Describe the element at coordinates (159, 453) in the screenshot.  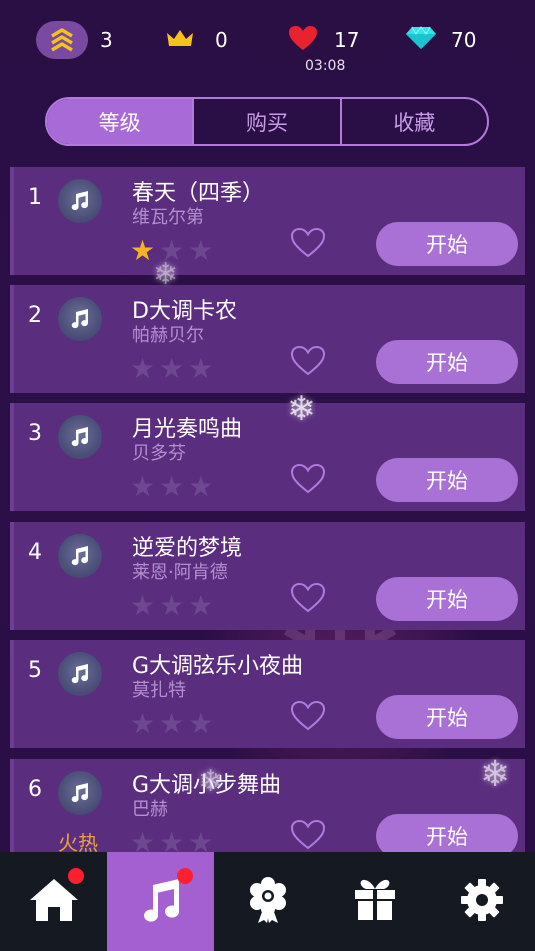
I see `song-composer: 贝多芬` at that location.